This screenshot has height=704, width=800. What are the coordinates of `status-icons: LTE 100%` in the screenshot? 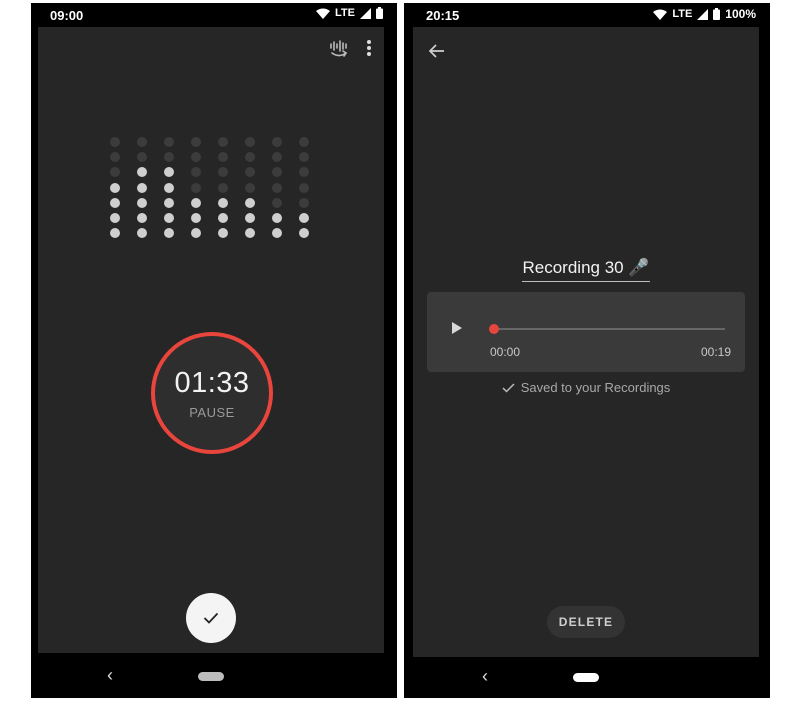 It's located at (704, 14).